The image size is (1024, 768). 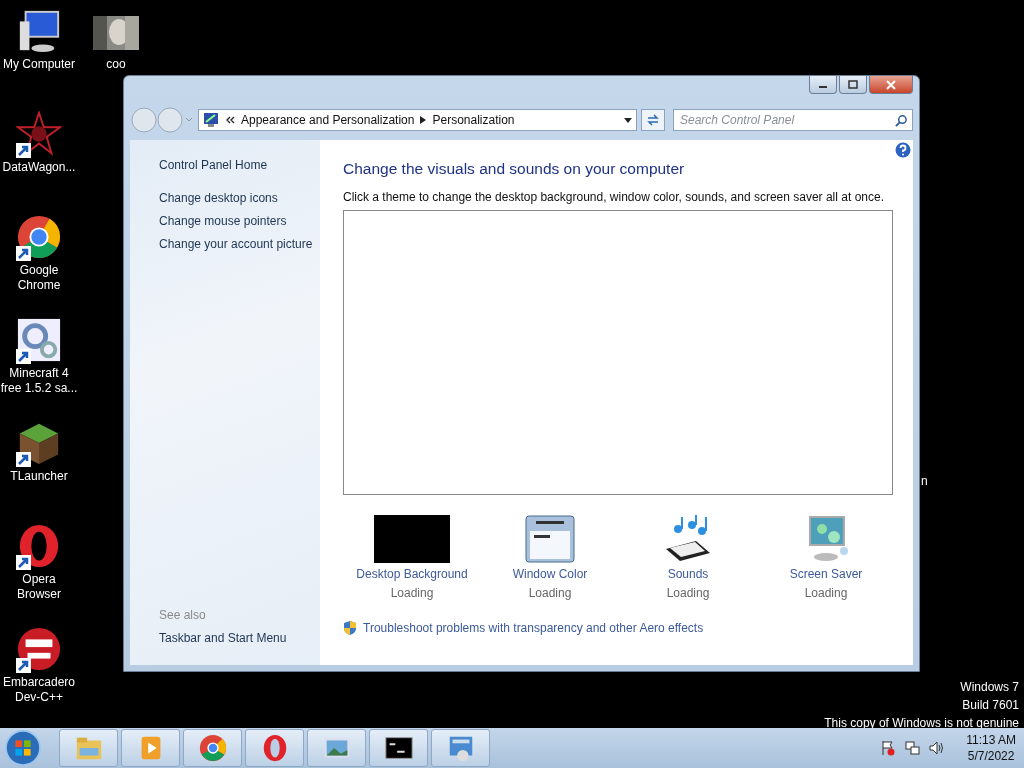 What do you see at coordinates (23, 748) in the screenshot?
I see `start-button-icon` at bounding box center [23, 748].